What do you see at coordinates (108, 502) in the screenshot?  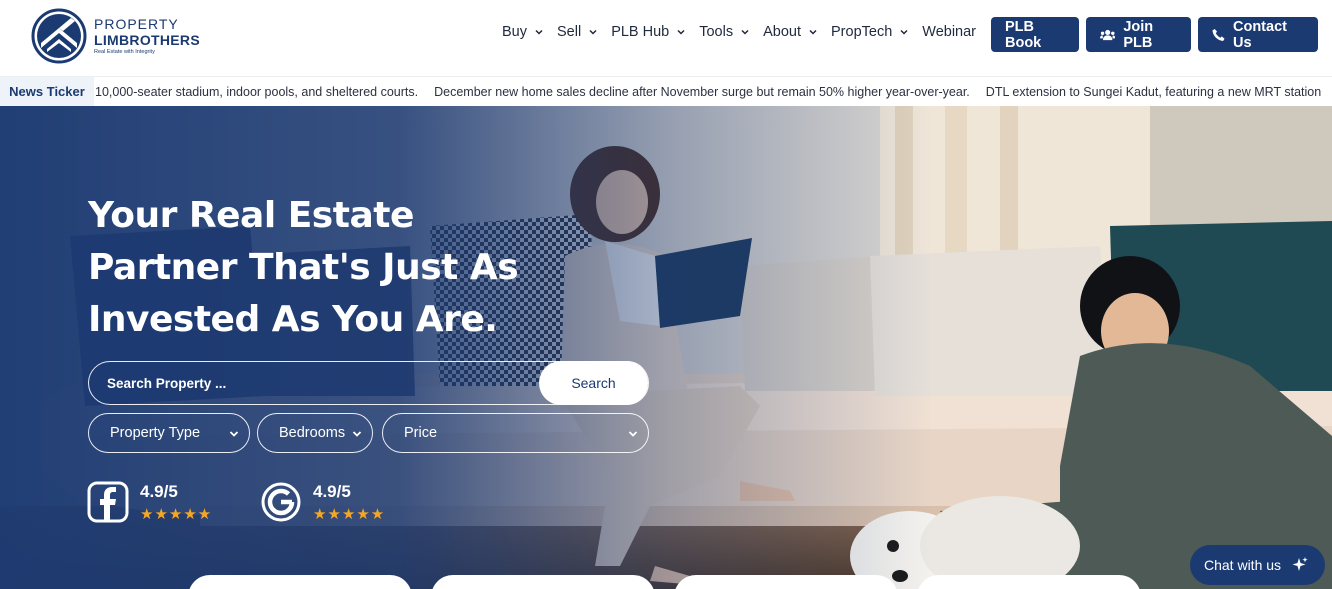 I see `facebook-icon` at bounding box center [108, 502].